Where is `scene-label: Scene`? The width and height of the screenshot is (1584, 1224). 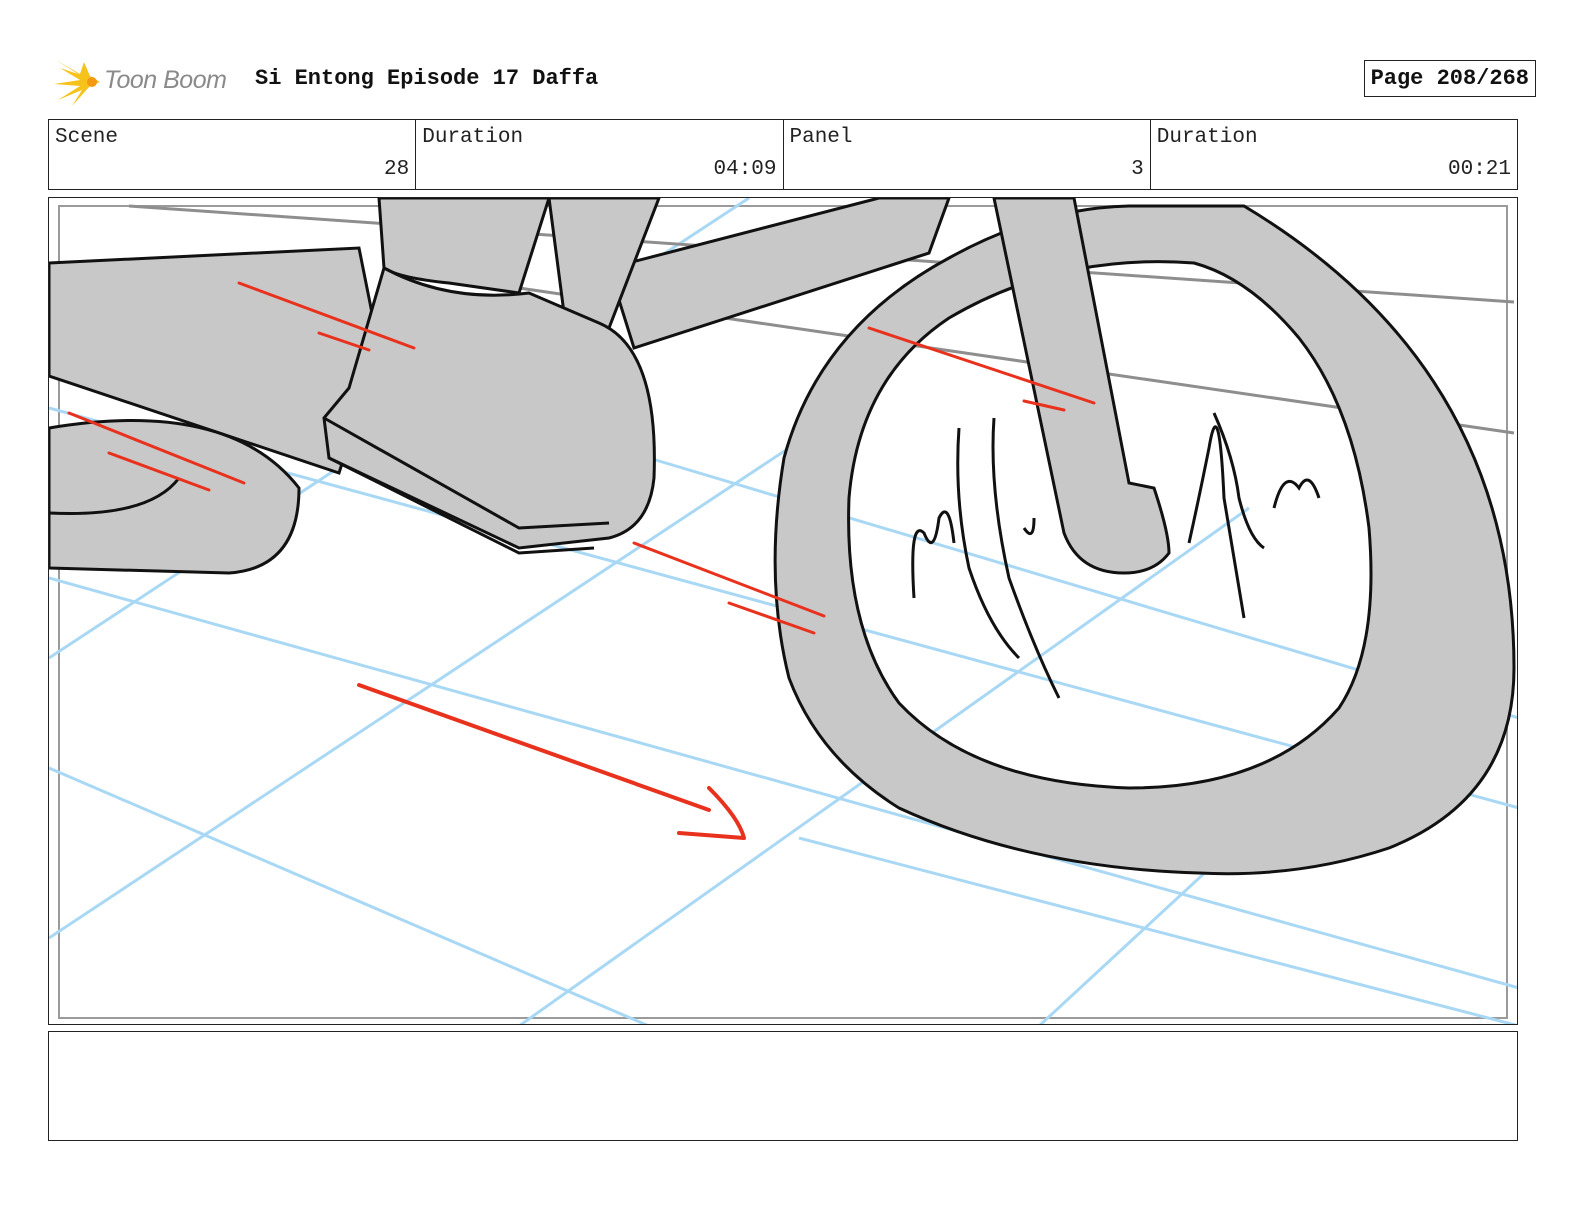 scene-label: Scene is located at coordinates (87, 137).